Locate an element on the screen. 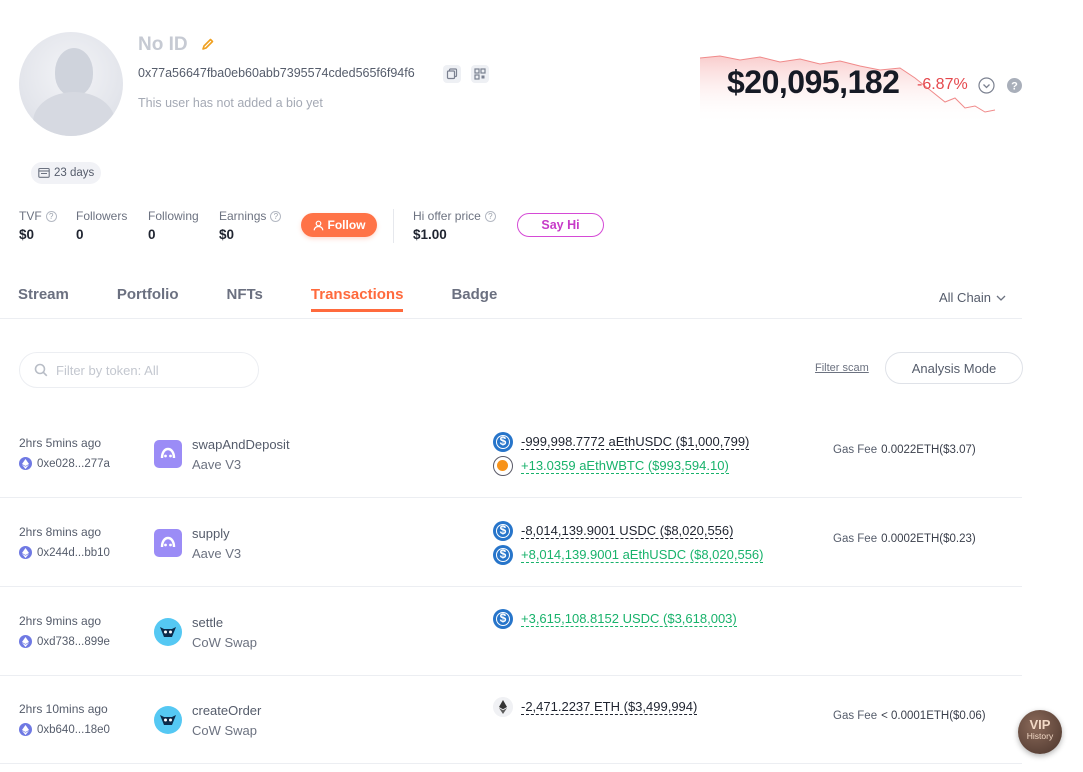  gas-fee-value: 0.0022ETH($3.07) is located at coordinates (928, 450).